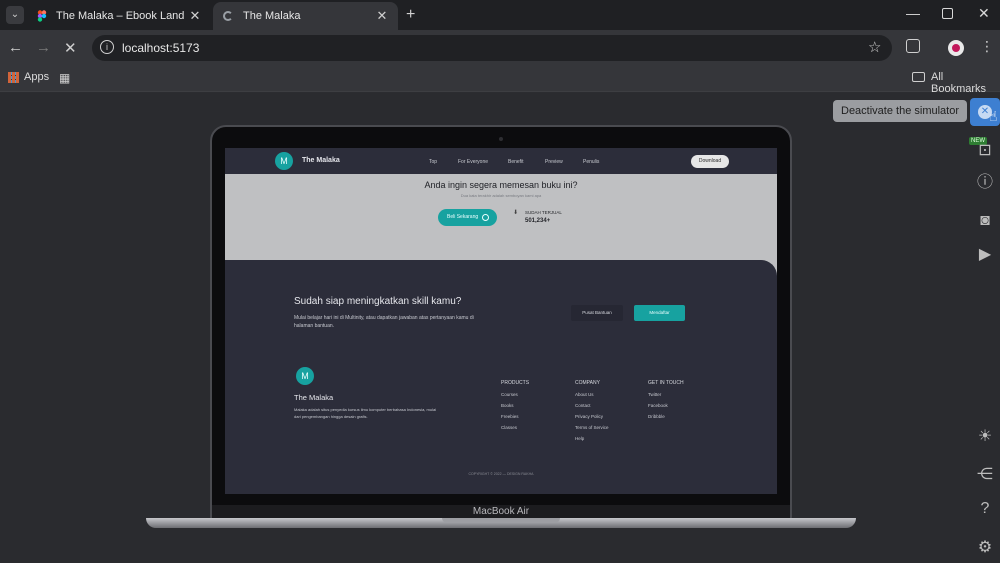 Image resolution: width=1000 pixels, height=563 pixels. I want to click on footer-link: Courses, so click(531, 397).